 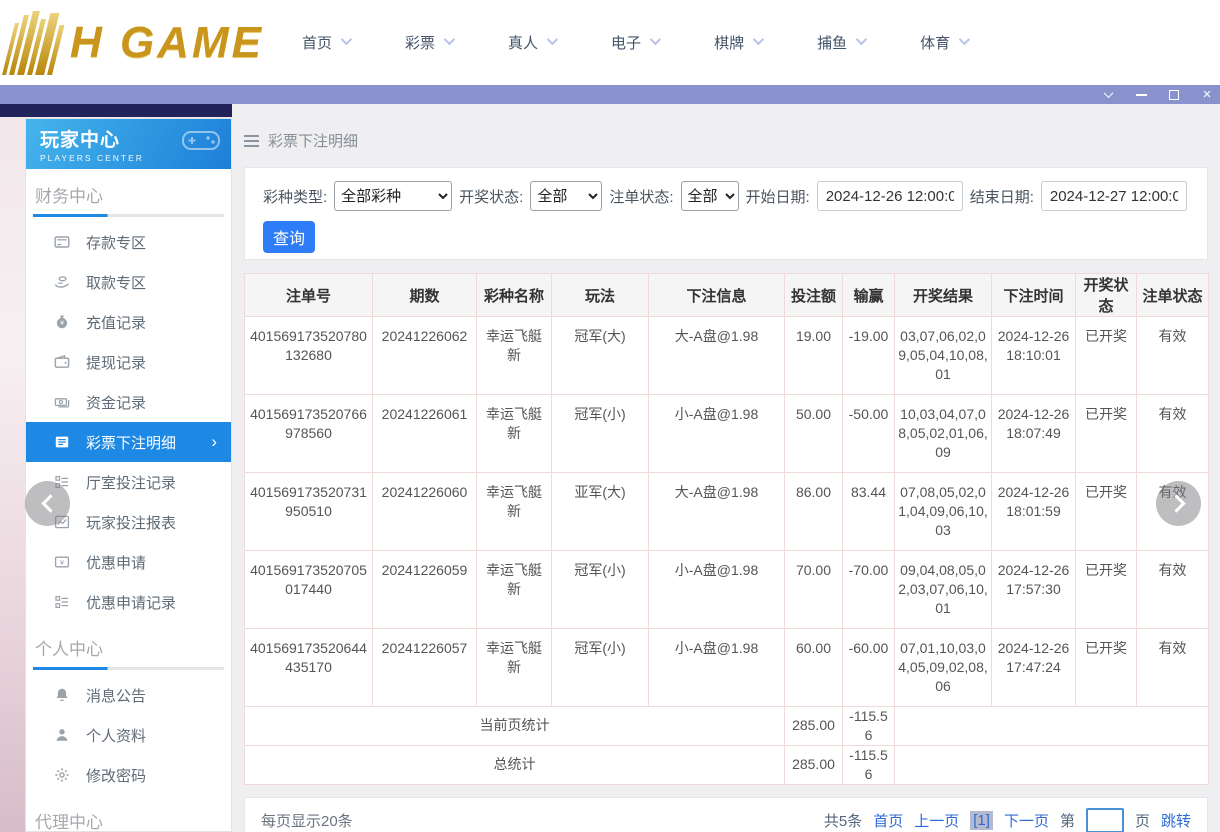 What do you see at coordinates (308, 355) in the screenshot?
I see `table-cell: 401569173520780132680` at bounding box center [308, 355].